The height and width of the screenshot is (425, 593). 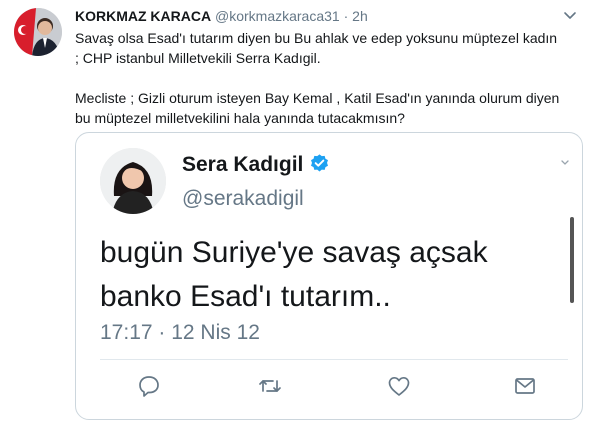 What do you see at coordinates (38, 32) in the screenshot?
I see `author-avatar` at bounding box center [38, 32].